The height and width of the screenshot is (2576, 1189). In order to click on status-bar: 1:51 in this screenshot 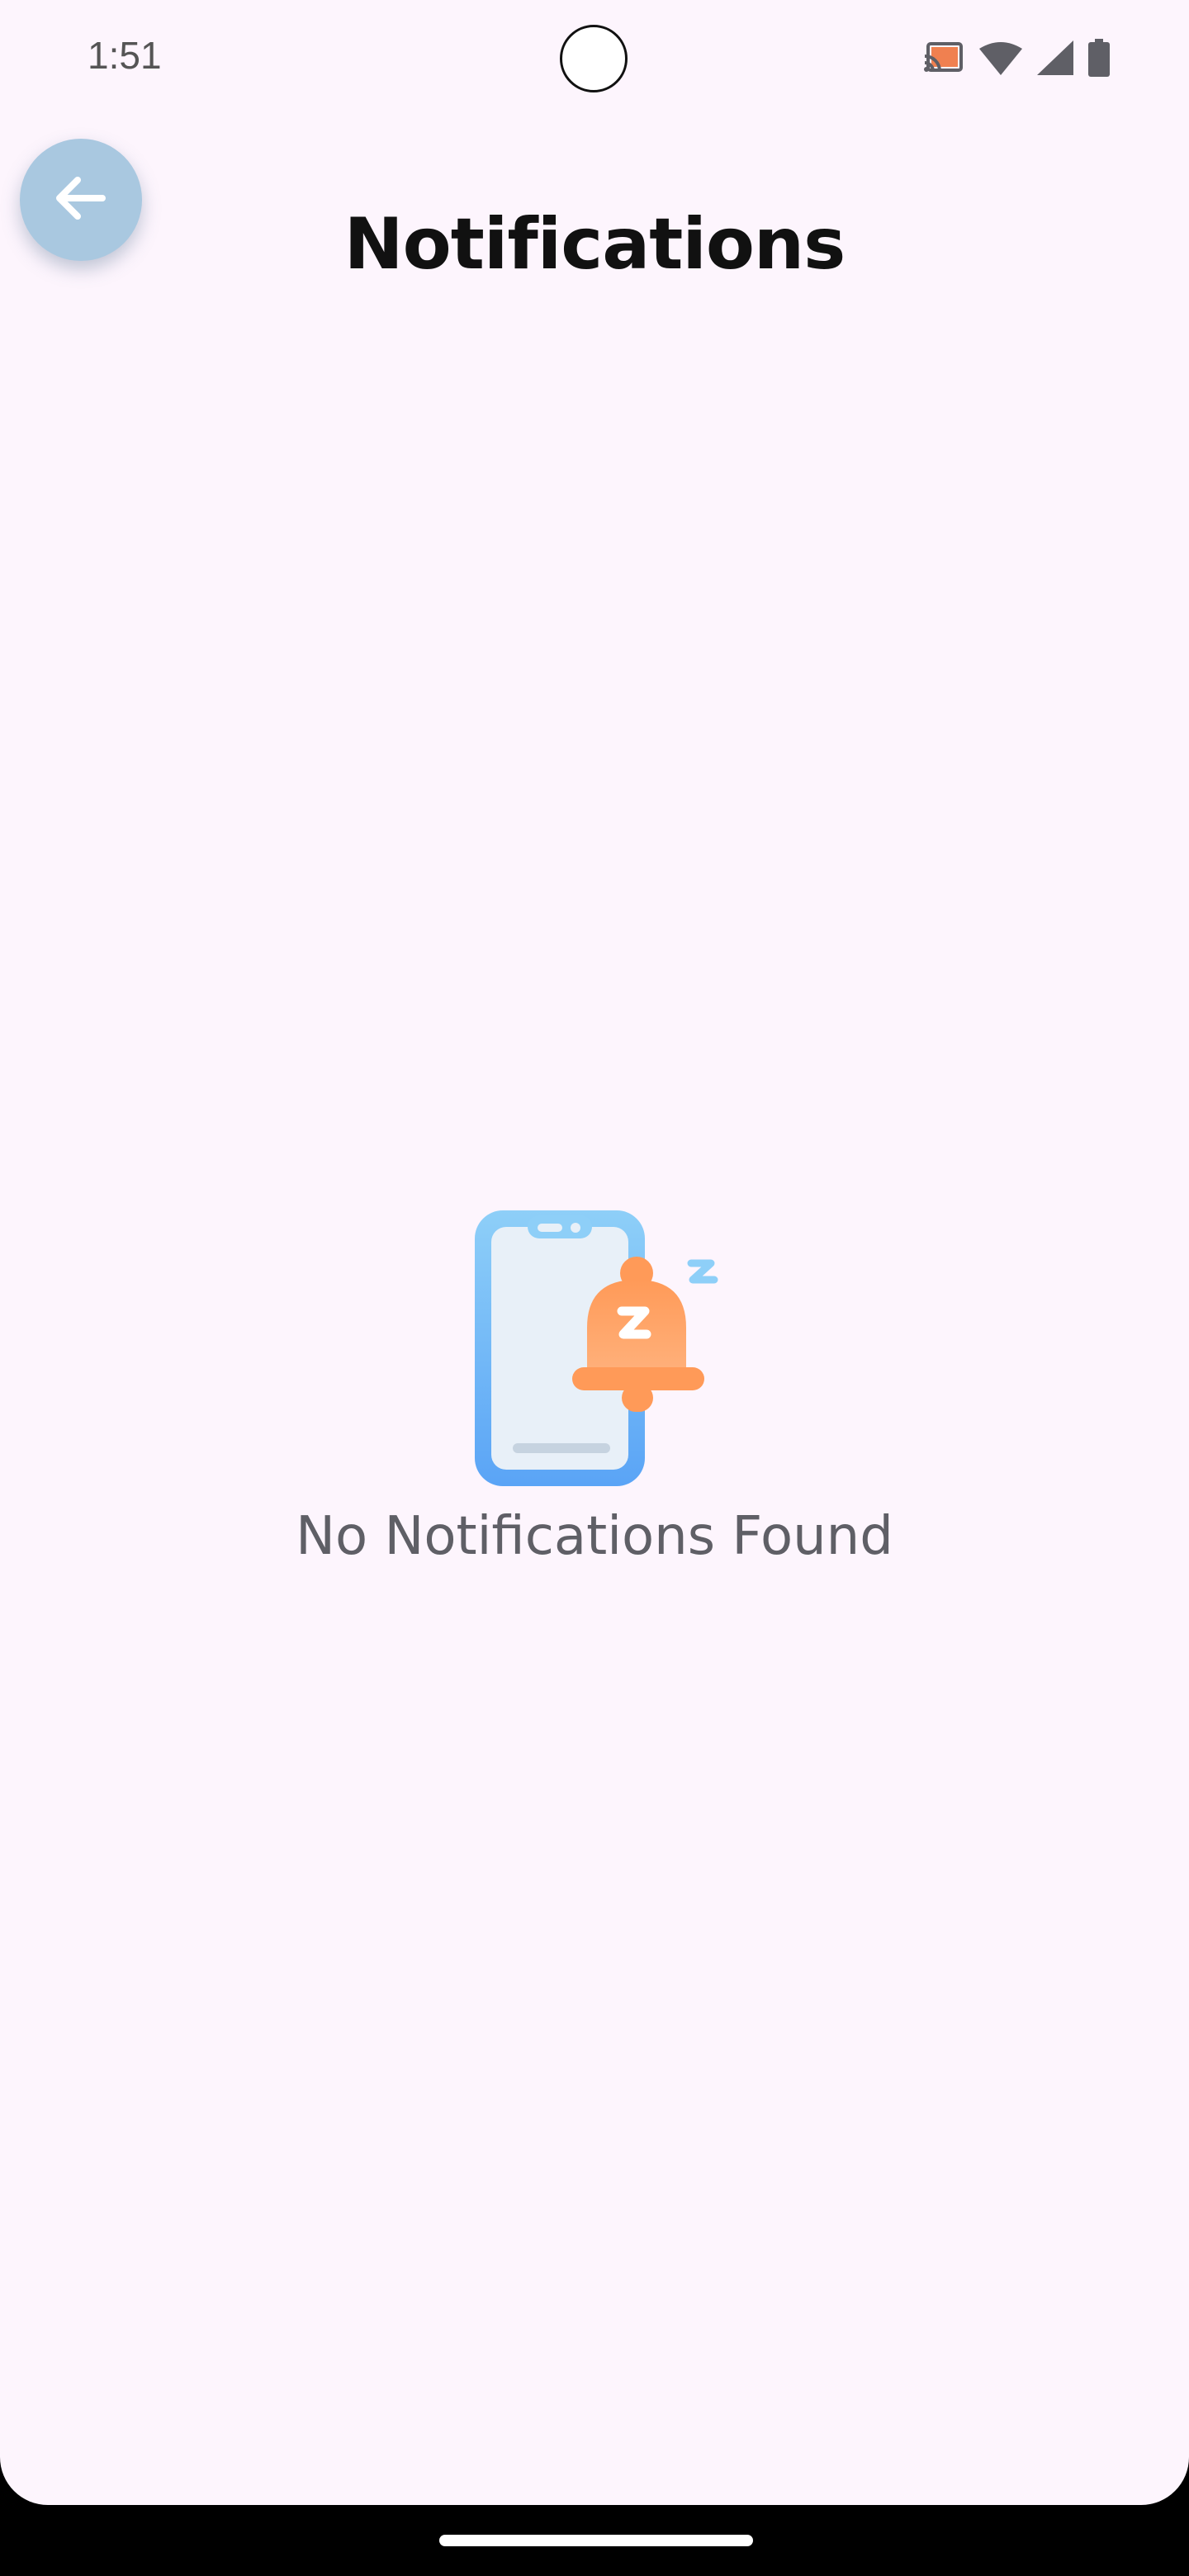, I will do `click(594, 58)`.